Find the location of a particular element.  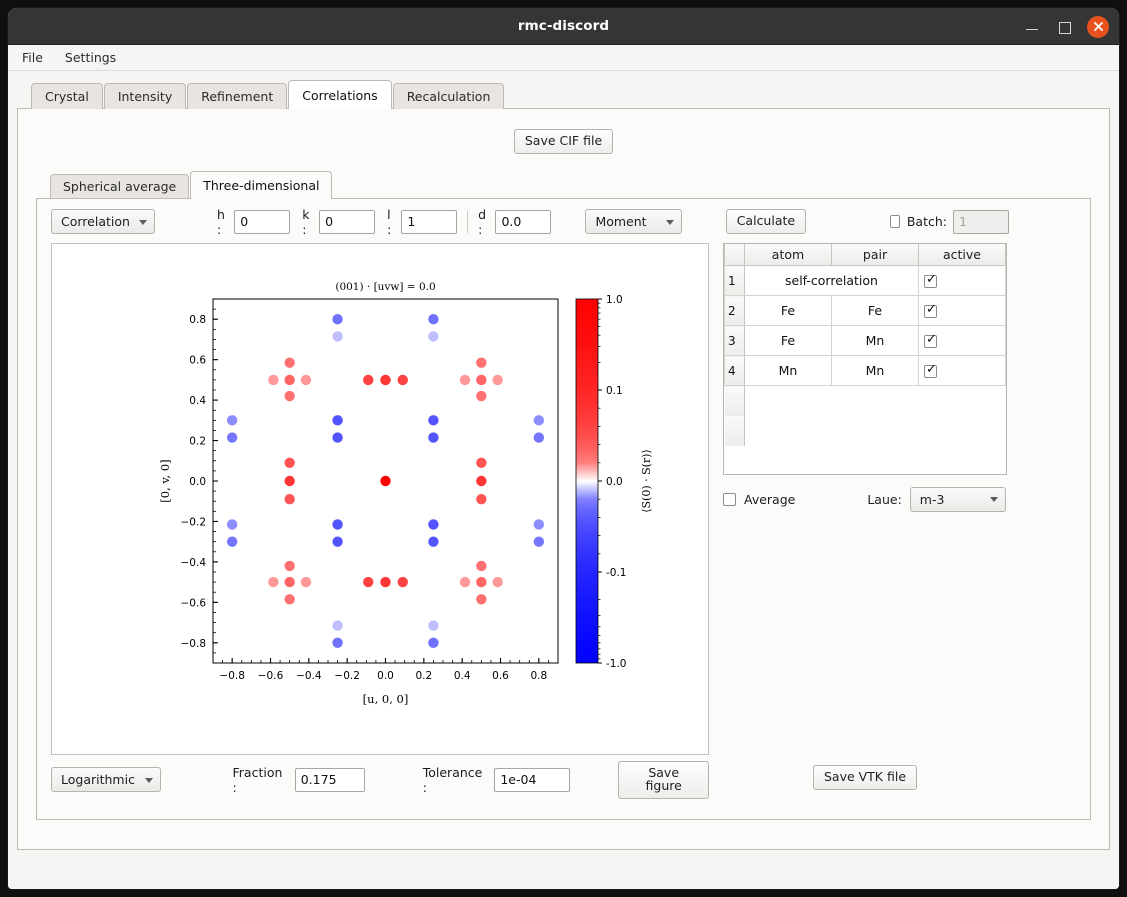

svg-text: 0.1 is located at coordinates (614, 391).